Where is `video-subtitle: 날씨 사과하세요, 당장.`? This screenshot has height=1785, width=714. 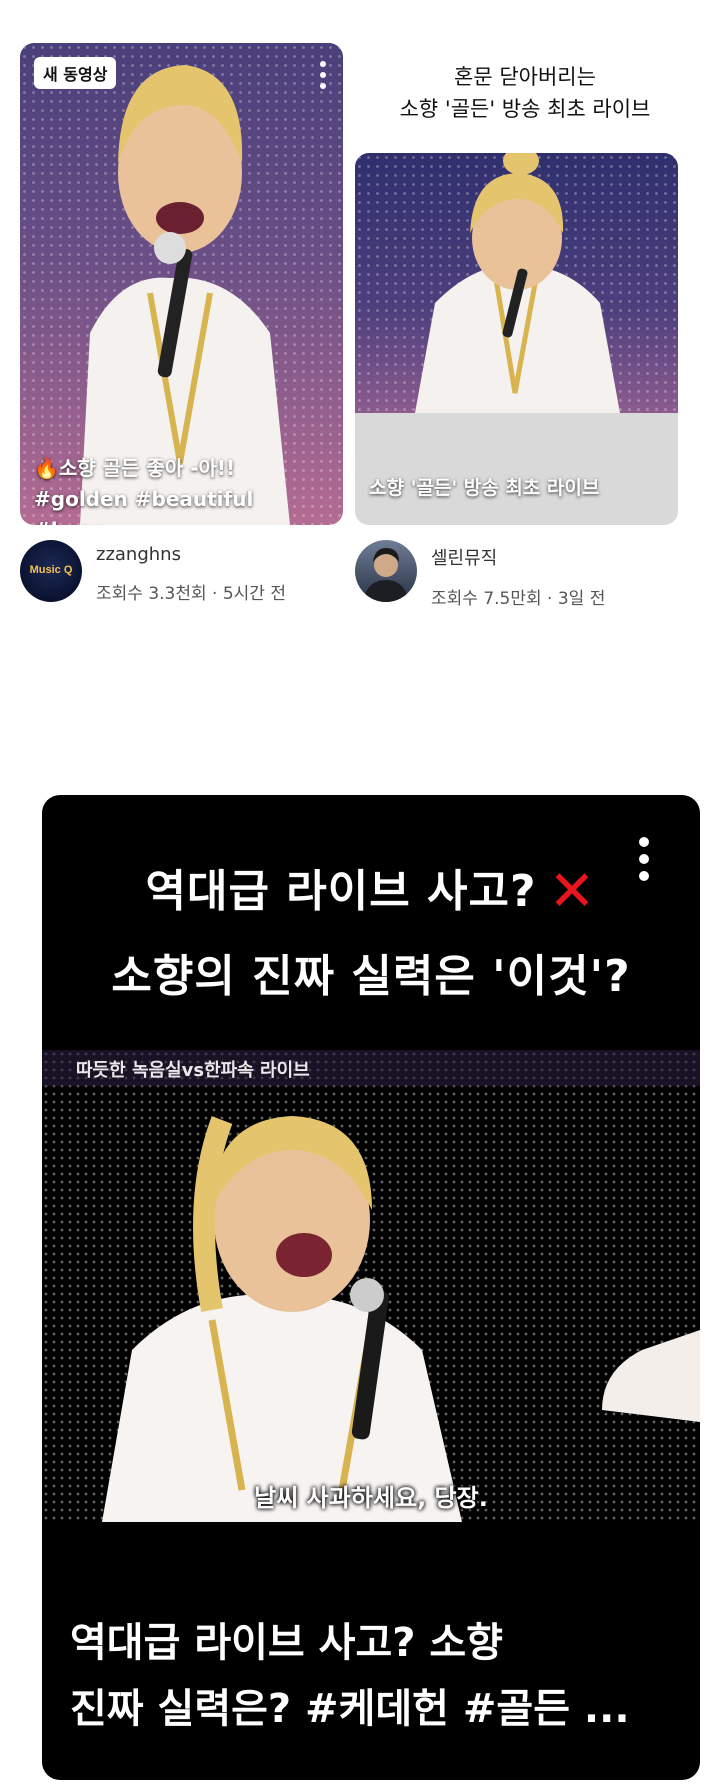
video-subtitle: 날씨 사과하세요, 당장. is located at coordinates (371, 1498).